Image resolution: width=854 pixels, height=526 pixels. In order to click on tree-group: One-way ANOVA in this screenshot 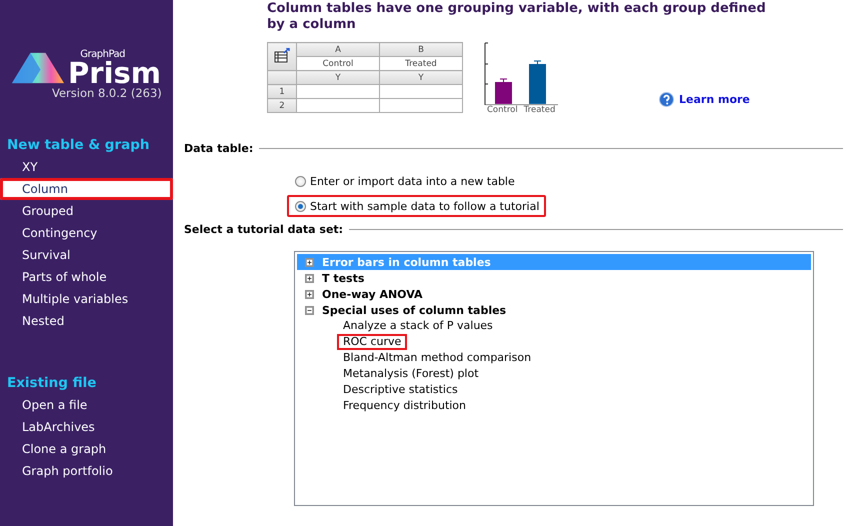, I will do `click(554, 294)`.